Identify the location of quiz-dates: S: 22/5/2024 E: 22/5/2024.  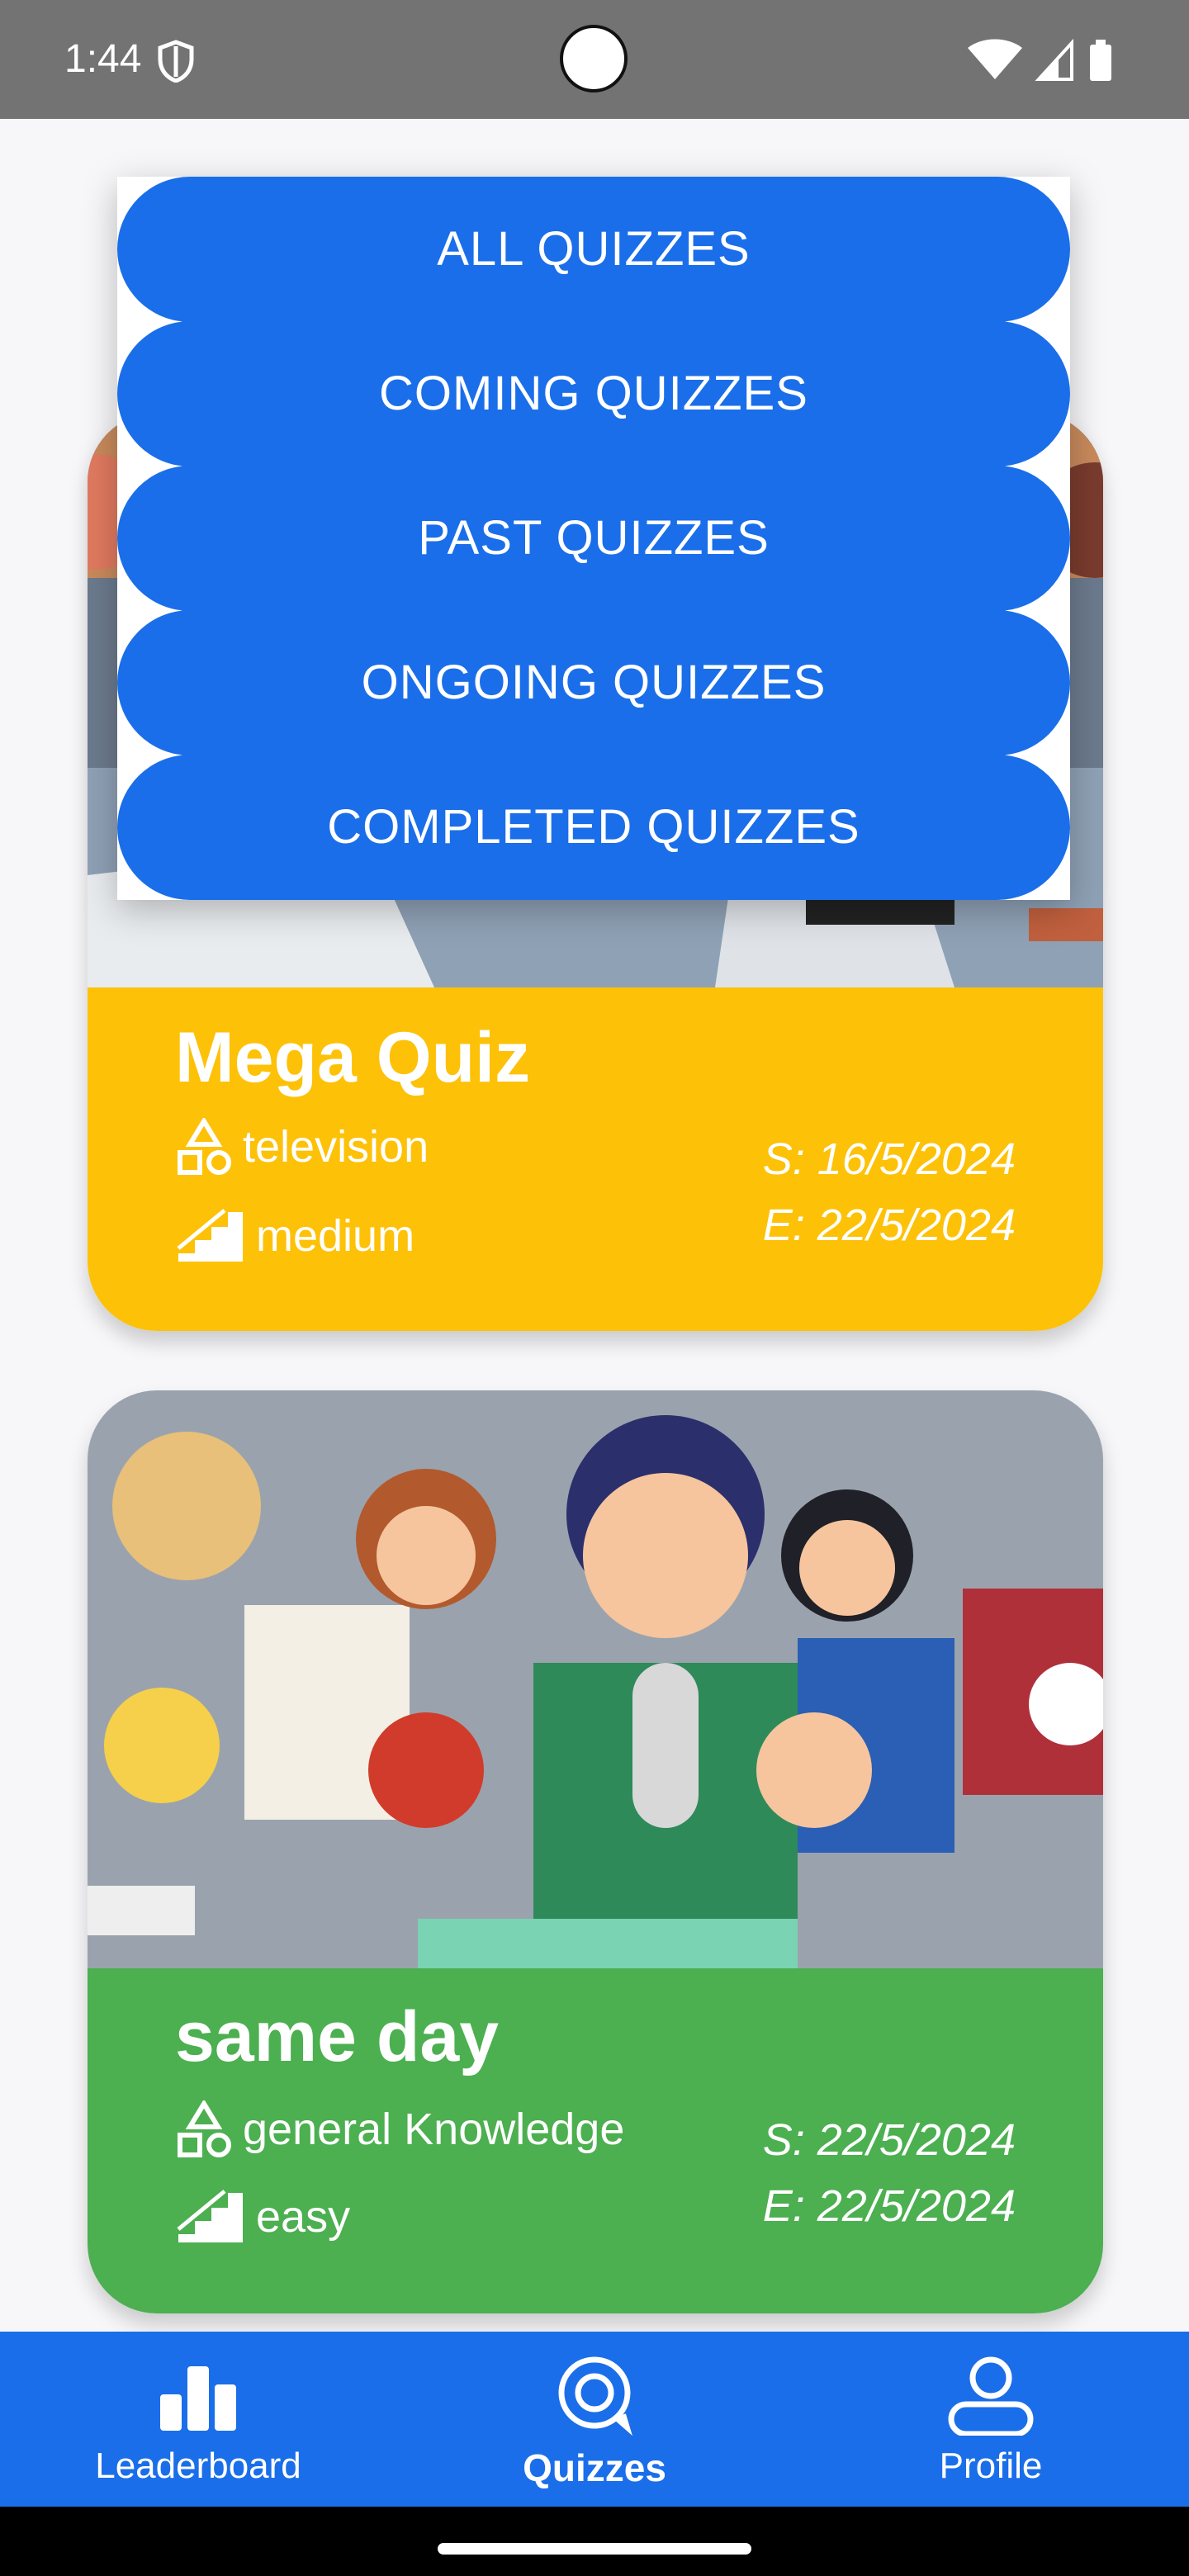
(889, 2173).